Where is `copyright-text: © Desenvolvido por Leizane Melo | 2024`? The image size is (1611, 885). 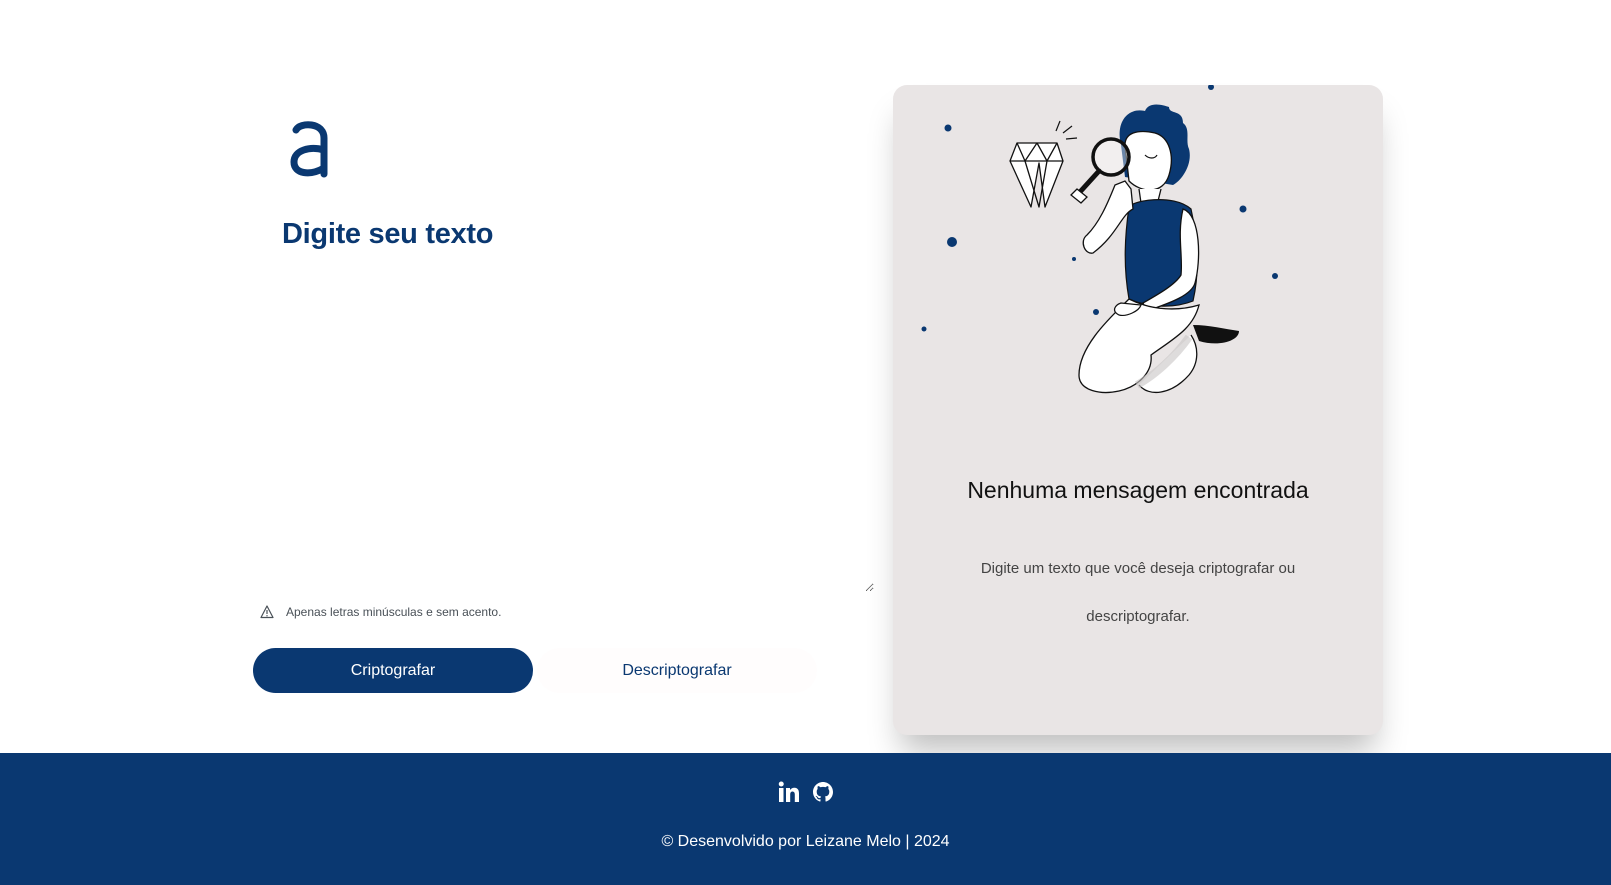 copyright-text: © Desenvolvido por Leizane Melo | 2024 is located at coordinates (805, 841).